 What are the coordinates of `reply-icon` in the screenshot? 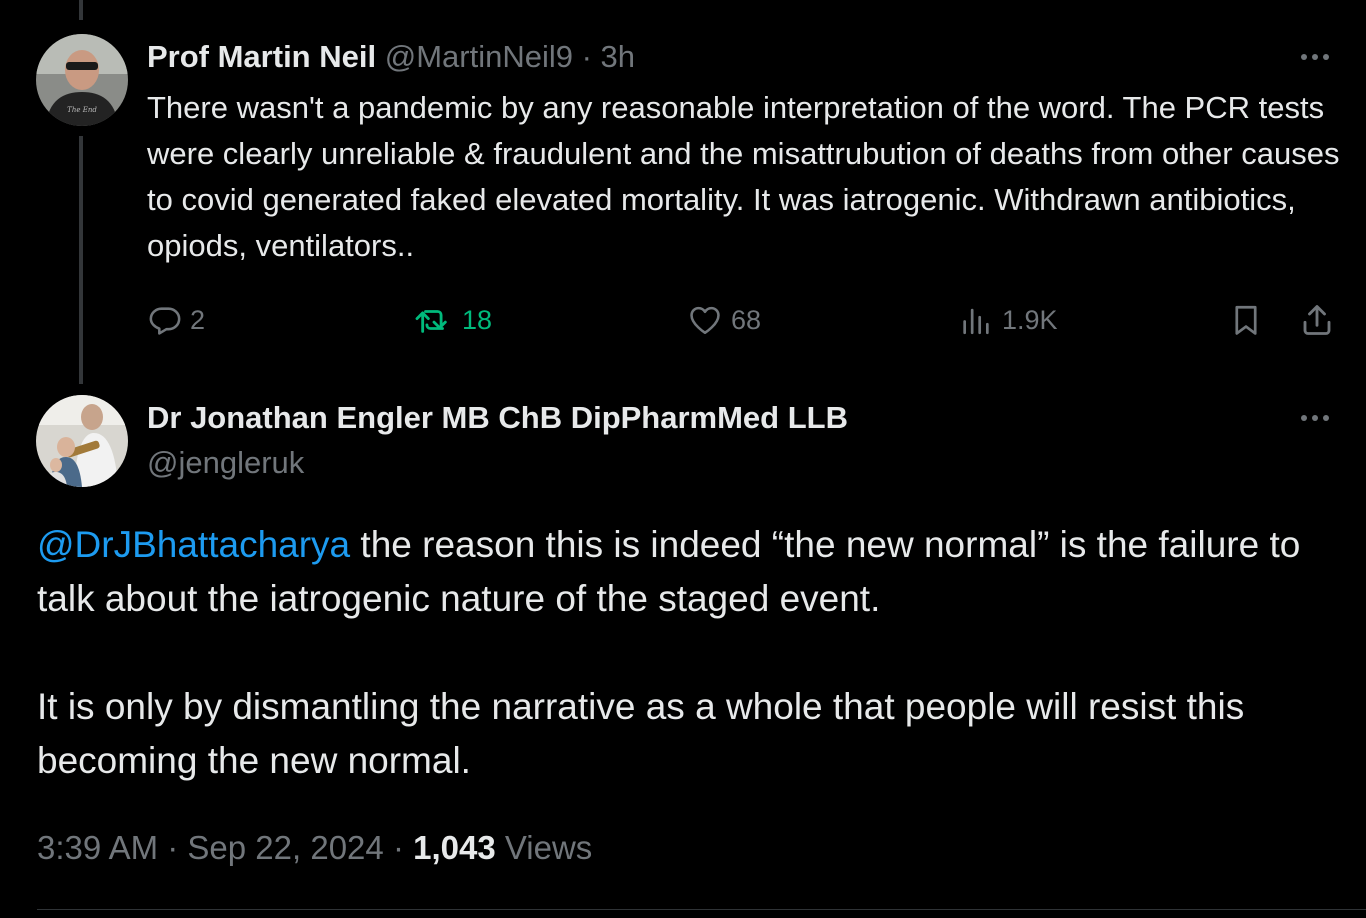 It's located at (165, 321).